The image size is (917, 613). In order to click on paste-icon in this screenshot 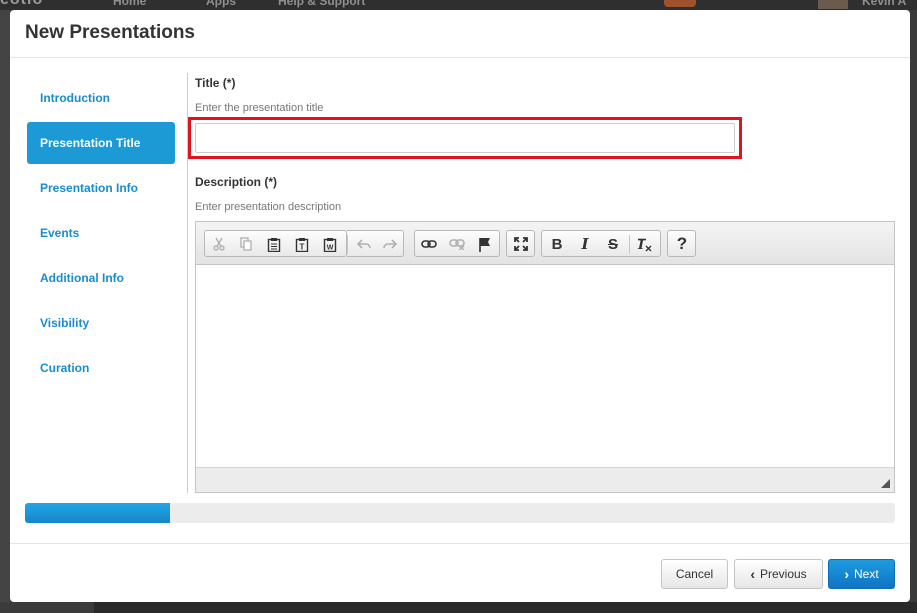, I will do `click(274, 244)`.